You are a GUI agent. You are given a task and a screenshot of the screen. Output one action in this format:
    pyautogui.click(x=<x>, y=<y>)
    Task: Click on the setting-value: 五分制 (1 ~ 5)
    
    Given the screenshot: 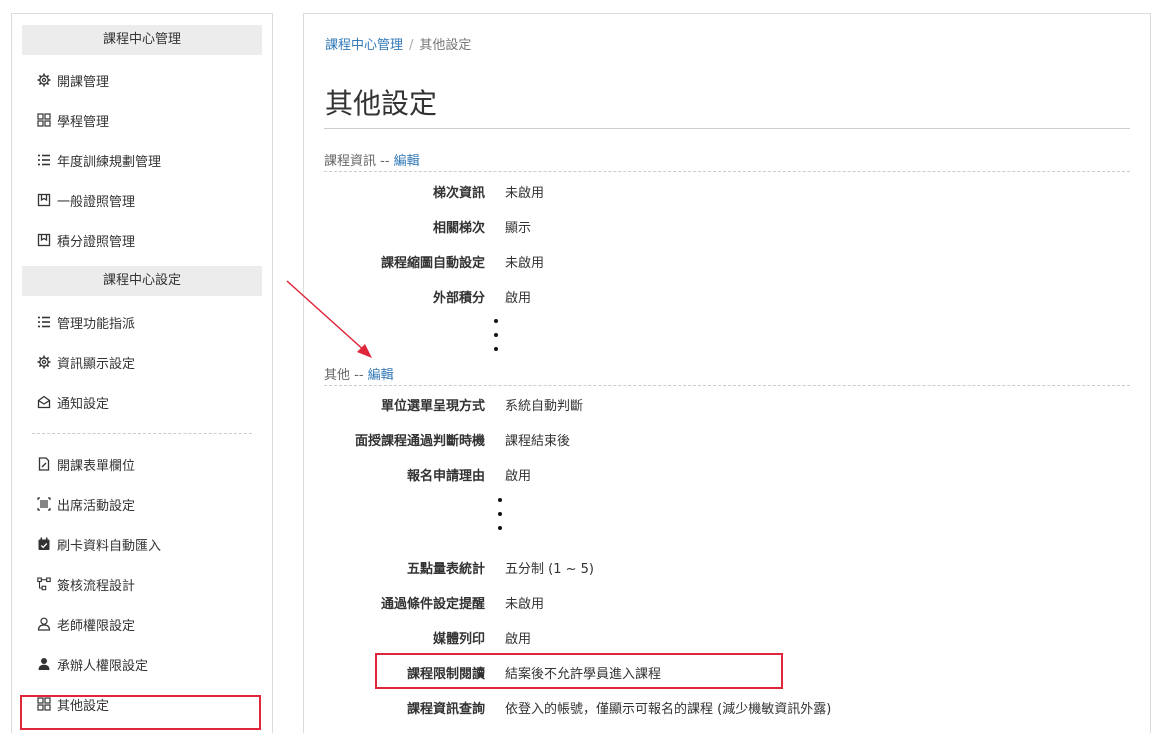 What is the action you would take?
    pyautogui.click(x=549, y=569)
    